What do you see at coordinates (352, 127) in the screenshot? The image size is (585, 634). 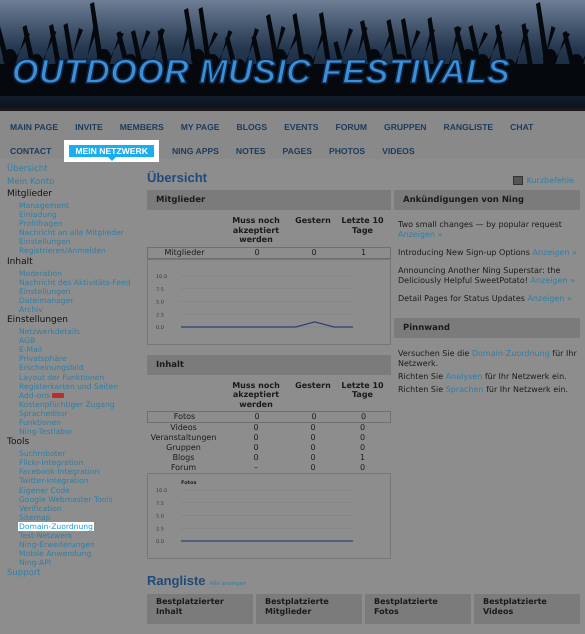 I see `nav-tab: FORUM` at bounding box center [352, 127].